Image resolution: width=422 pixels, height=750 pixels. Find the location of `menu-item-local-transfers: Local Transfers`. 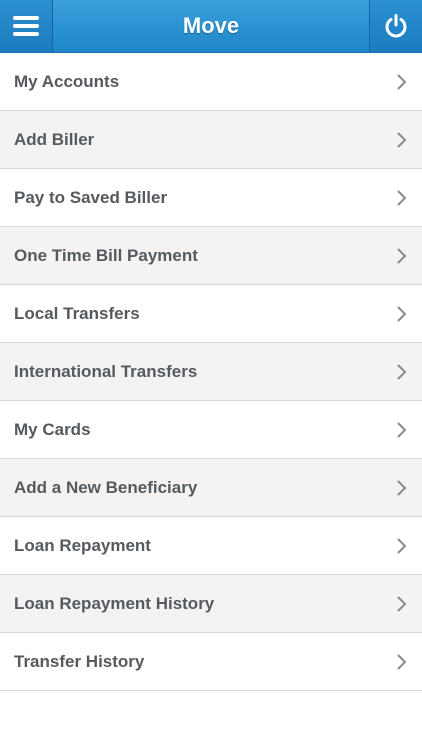

menu-item-local-transfers: Local Transfers is located at coordinates (211, 314).